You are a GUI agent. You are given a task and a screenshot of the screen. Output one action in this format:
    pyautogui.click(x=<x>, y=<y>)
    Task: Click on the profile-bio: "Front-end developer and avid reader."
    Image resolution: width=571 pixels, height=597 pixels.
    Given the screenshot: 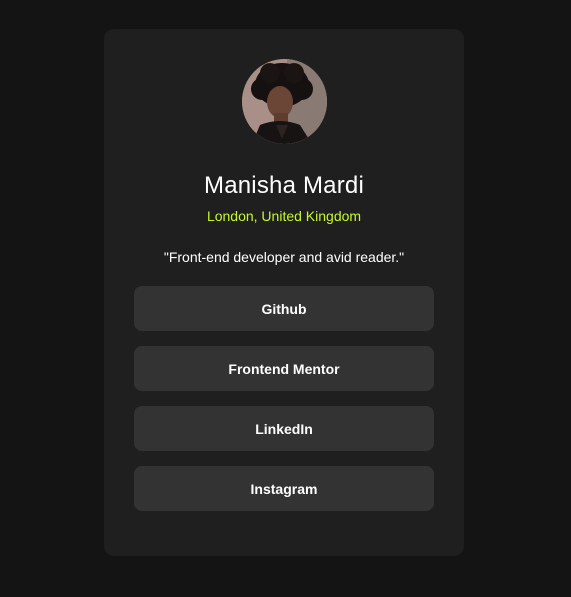 What is the action you would take?
    pyautogui.click(x=284, y=257)
    